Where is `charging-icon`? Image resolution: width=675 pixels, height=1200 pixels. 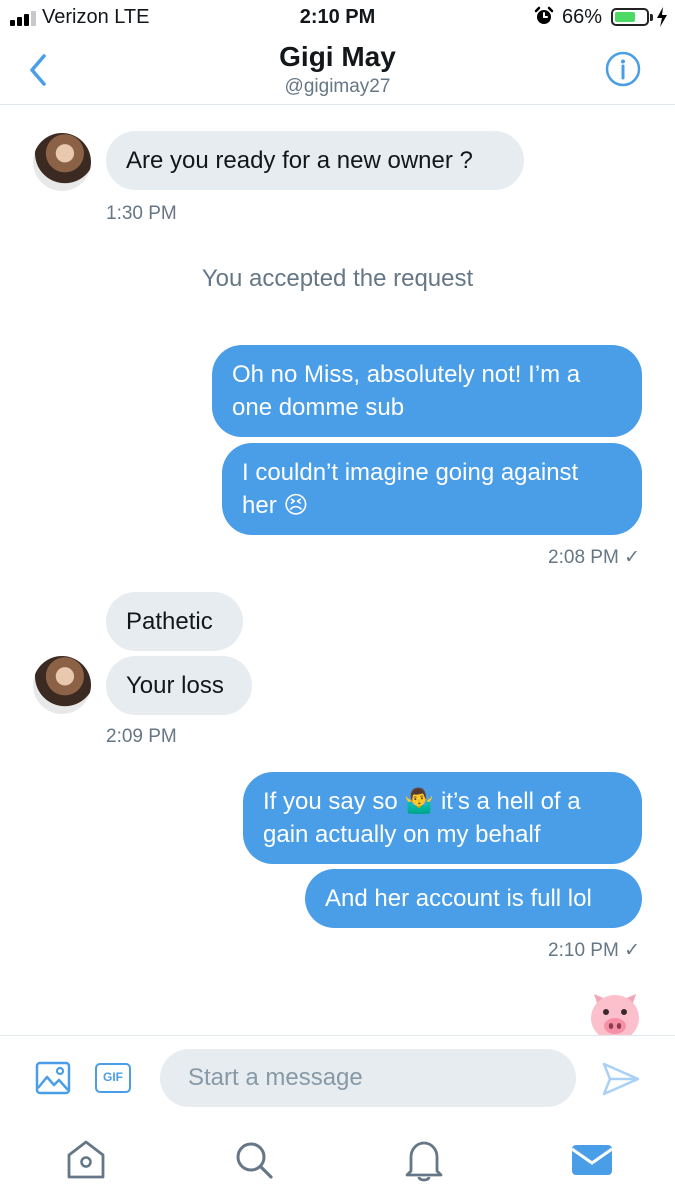
charging-icon is located at coordinates (662, 17).